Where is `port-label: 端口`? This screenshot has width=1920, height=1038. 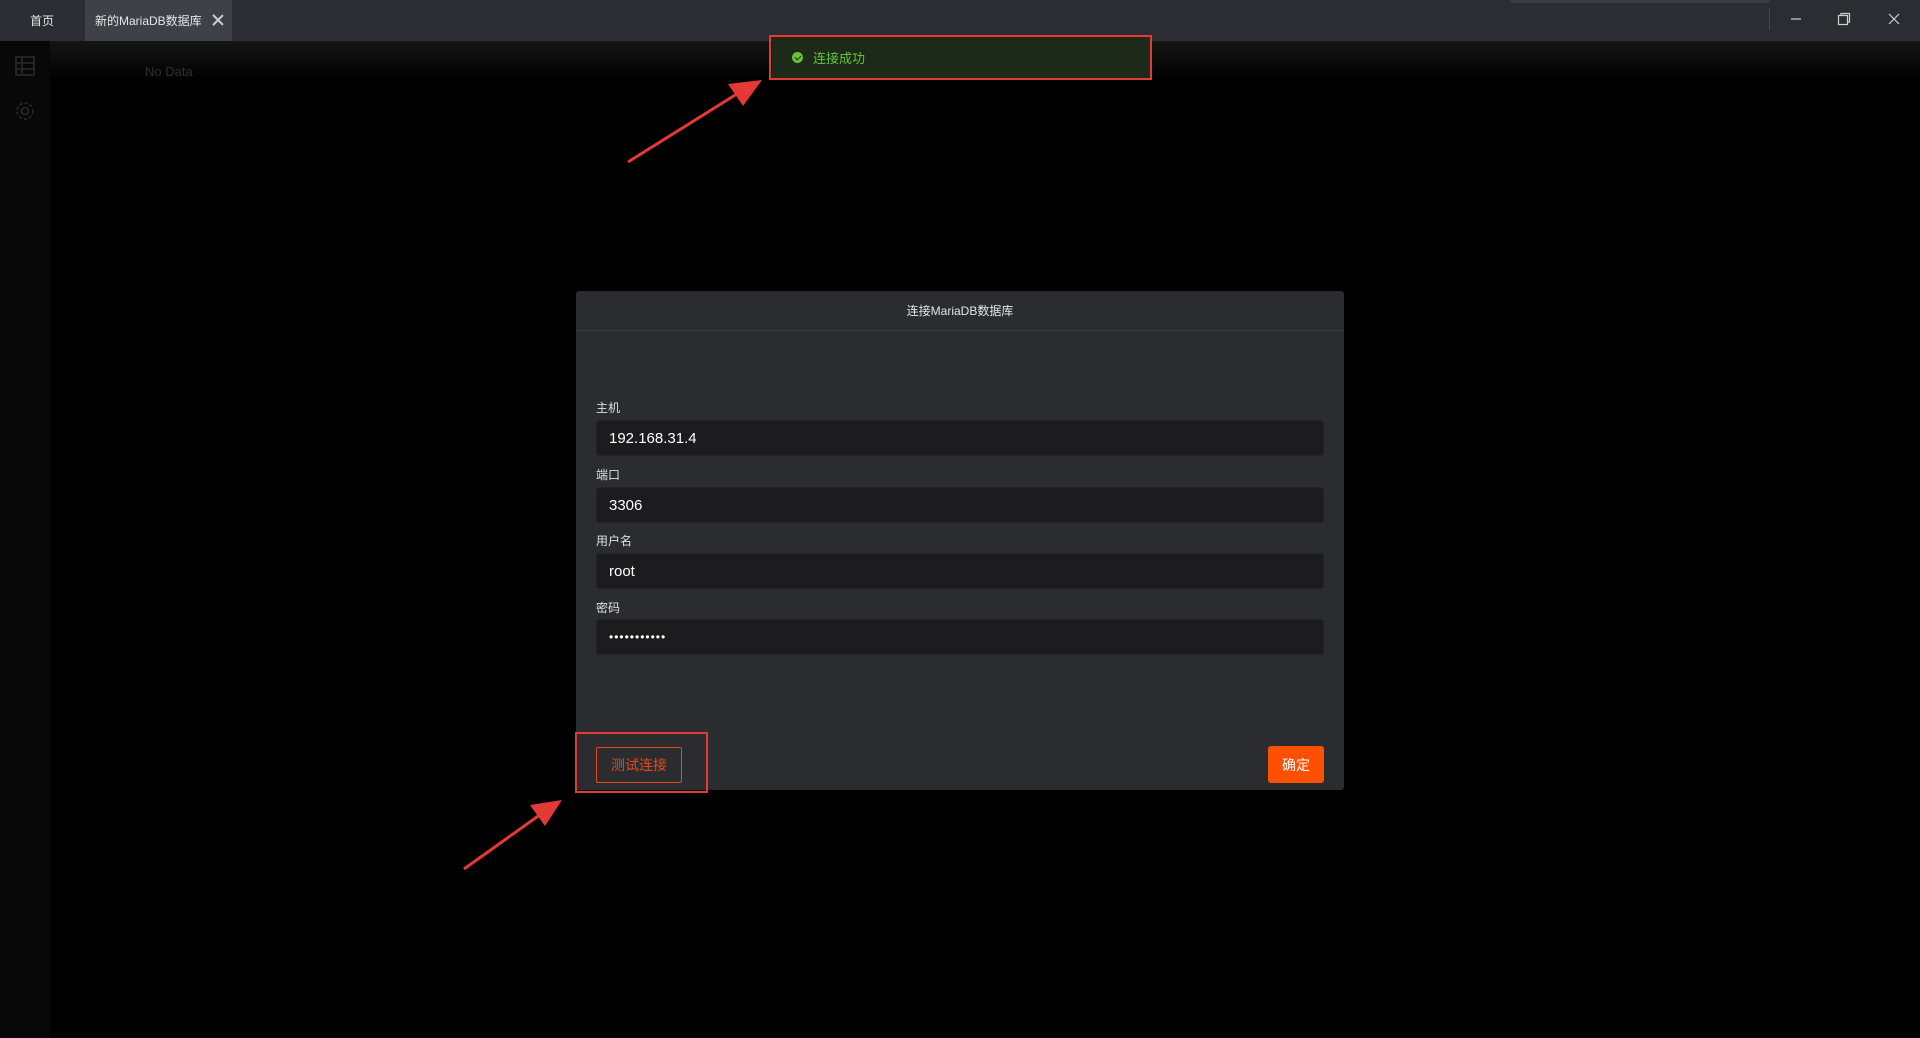
port-label: 端口 is located at coordinates (608, 475).